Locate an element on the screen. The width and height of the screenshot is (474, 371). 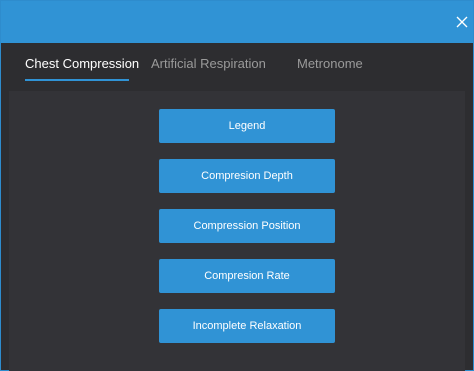
tab-metronome: Metronome is located at coordinates (330, 63).